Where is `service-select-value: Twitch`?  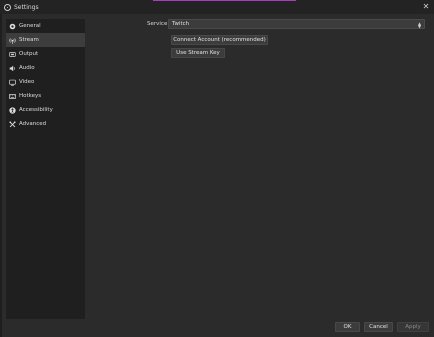 service-select-value: Twitch is located at coordinates (181, 24).